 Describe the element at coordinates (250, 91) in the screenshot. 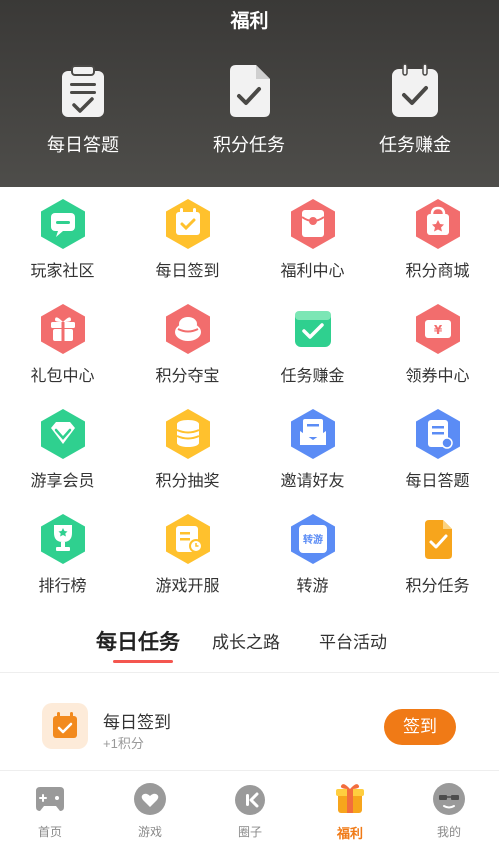

I see `task-doc-icon` at that location.